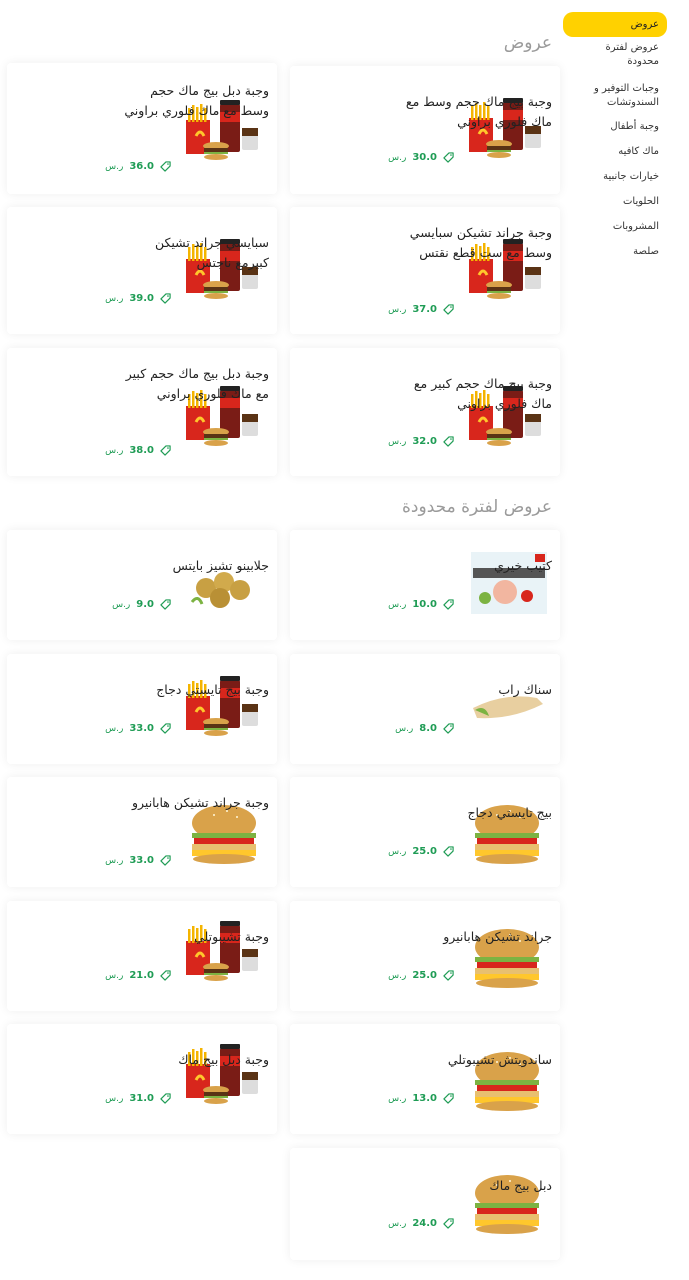 The image size is (689, 1280). Describe the element at coordinates (138, 298) in the screenshot. I see `product-price: ر.س 39.0` at that location.